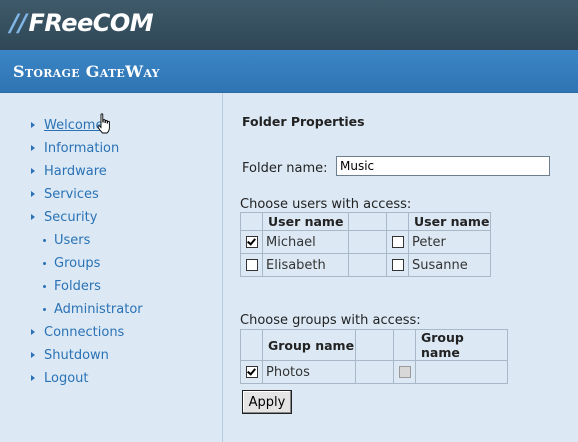 Image resolution: width=578 pixels, height=442 pixels. I want to click on groups-caption: Choose groups with access:, so click(330, 320).